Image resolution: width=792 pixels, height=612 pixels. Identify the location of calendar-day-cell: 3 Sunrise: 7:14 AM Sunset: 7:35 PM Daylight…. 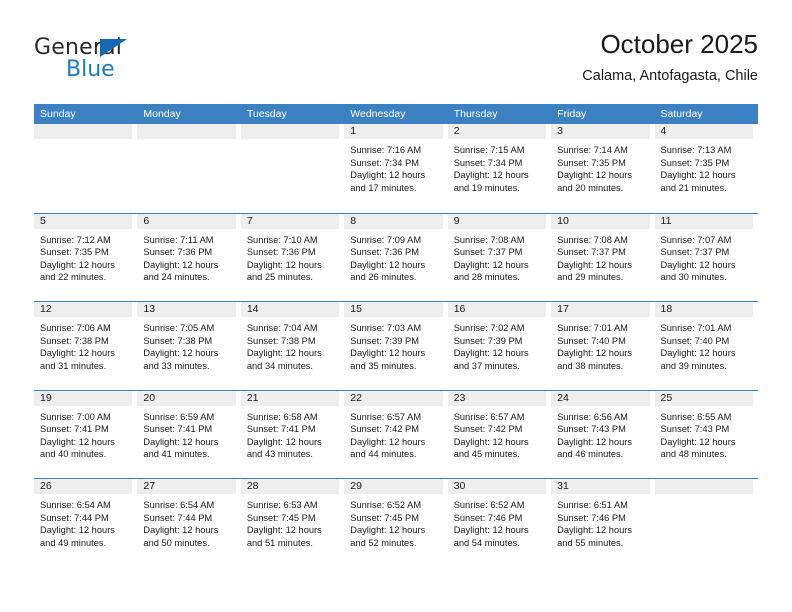
(602, 168).